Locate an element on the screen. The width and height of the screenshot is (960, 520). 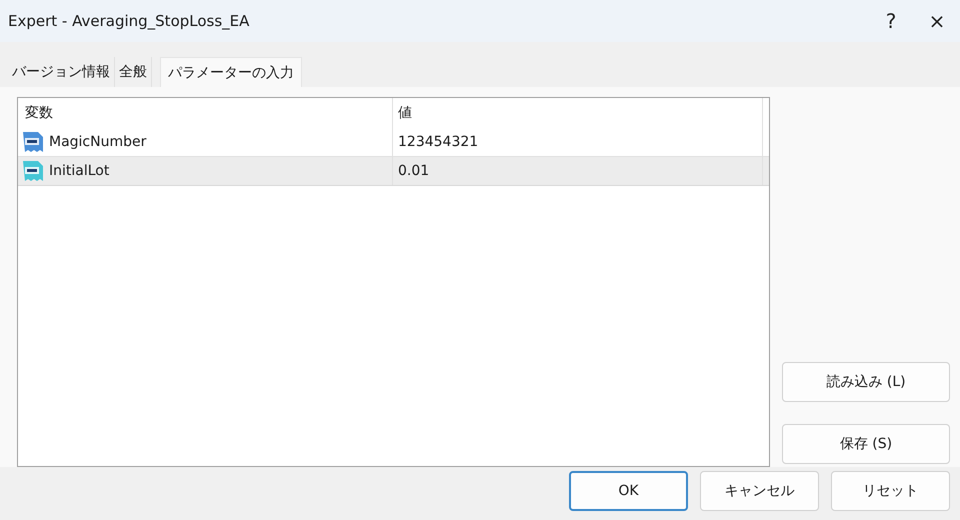
close-button: × is located at coordinates (937, 21).